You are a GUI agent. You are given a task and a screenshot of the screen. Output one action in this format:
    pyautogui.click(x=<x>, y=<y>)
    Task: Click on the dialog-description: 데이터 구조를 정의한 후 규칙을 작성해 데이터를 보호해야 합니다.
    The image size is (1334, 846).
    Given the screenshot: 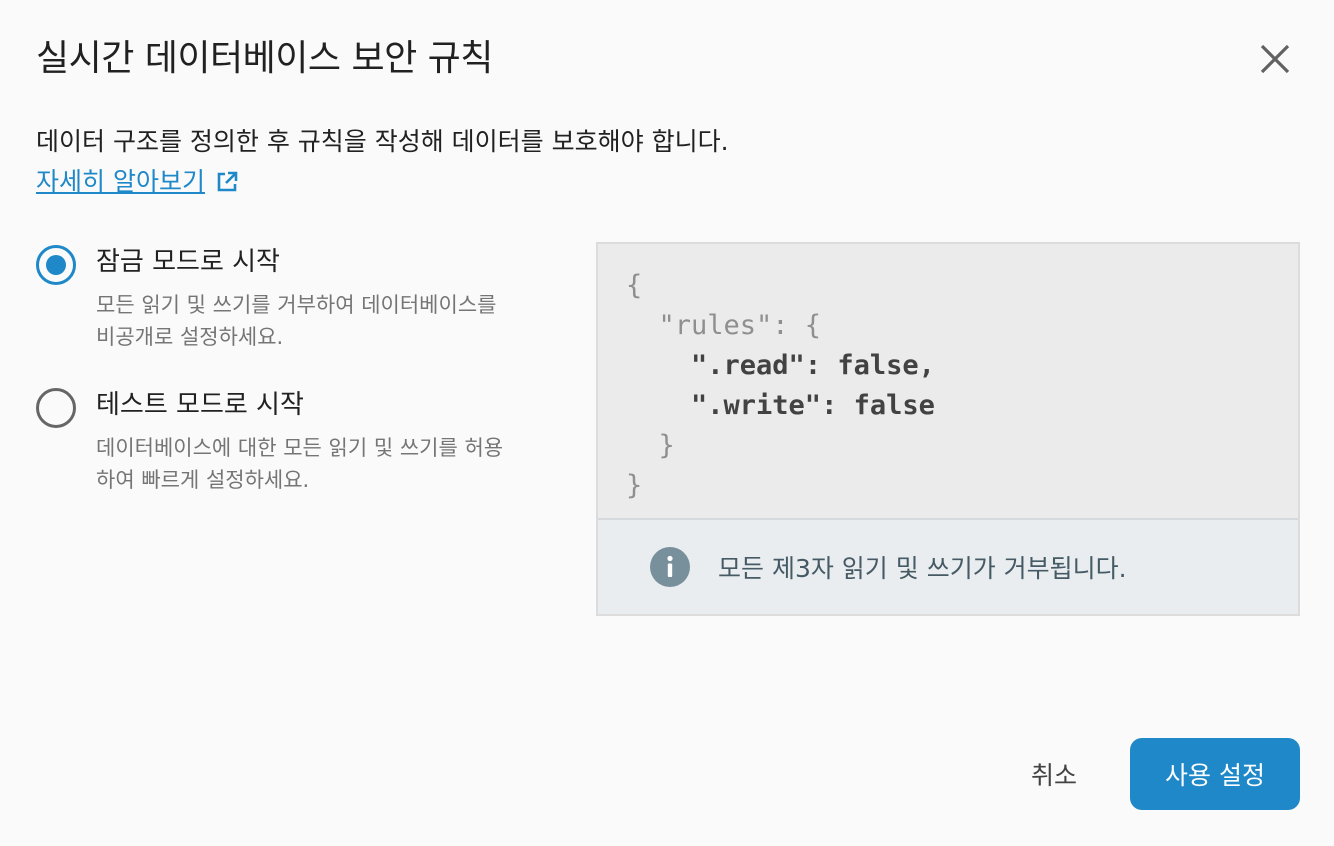 What is the action you would take?
    pyautogui.click(x=382, y=141)
    